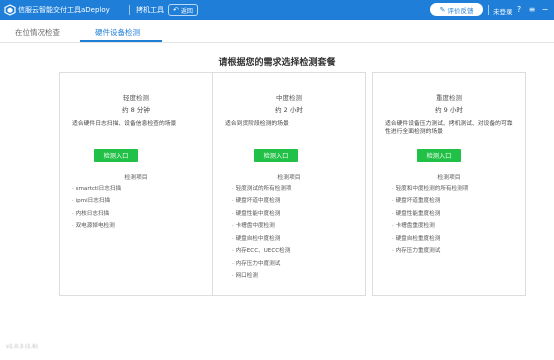 The image size is (554, 360). What do you see at coordinates (253, 226) in the screenshot?
I see `list-item: · 卡槽盘中度检测` at bounding box center [253, 226].